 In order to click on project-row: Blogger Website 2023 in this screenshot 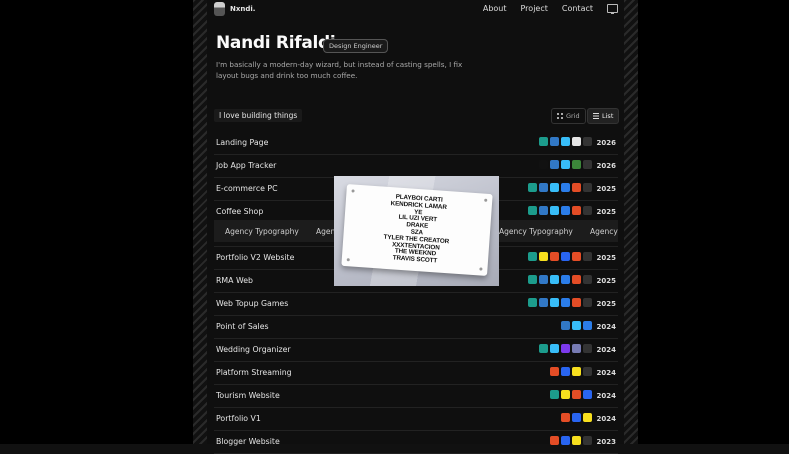, I will do `click(416, 442)`.